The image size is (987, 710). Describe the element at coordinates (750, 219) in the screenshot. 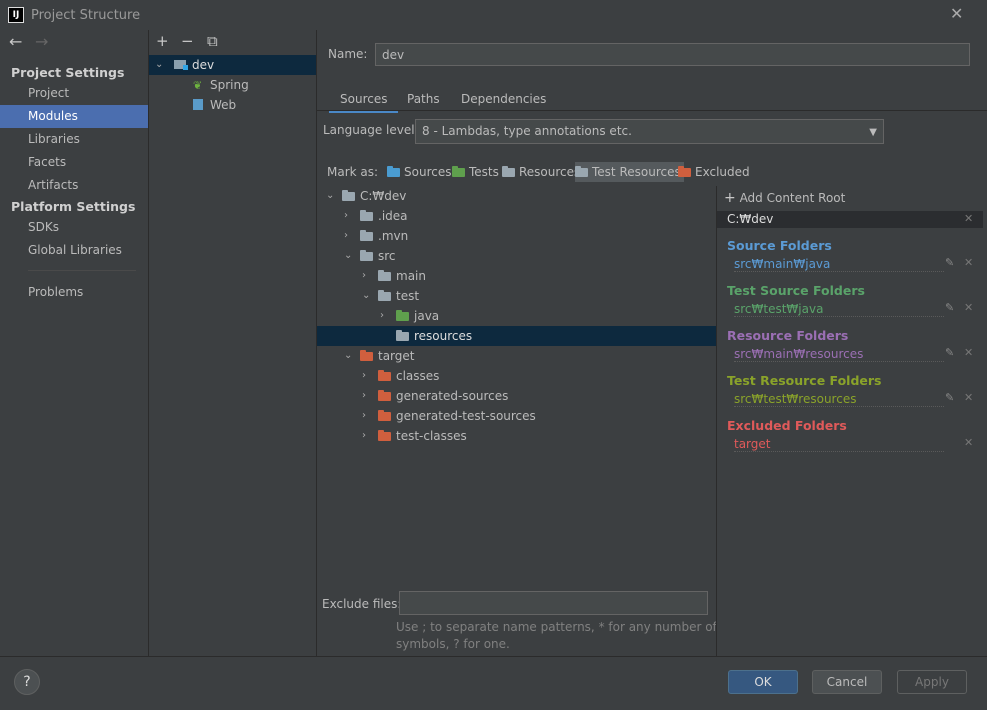

I see `content-root-path: C:₩dev` at that location.